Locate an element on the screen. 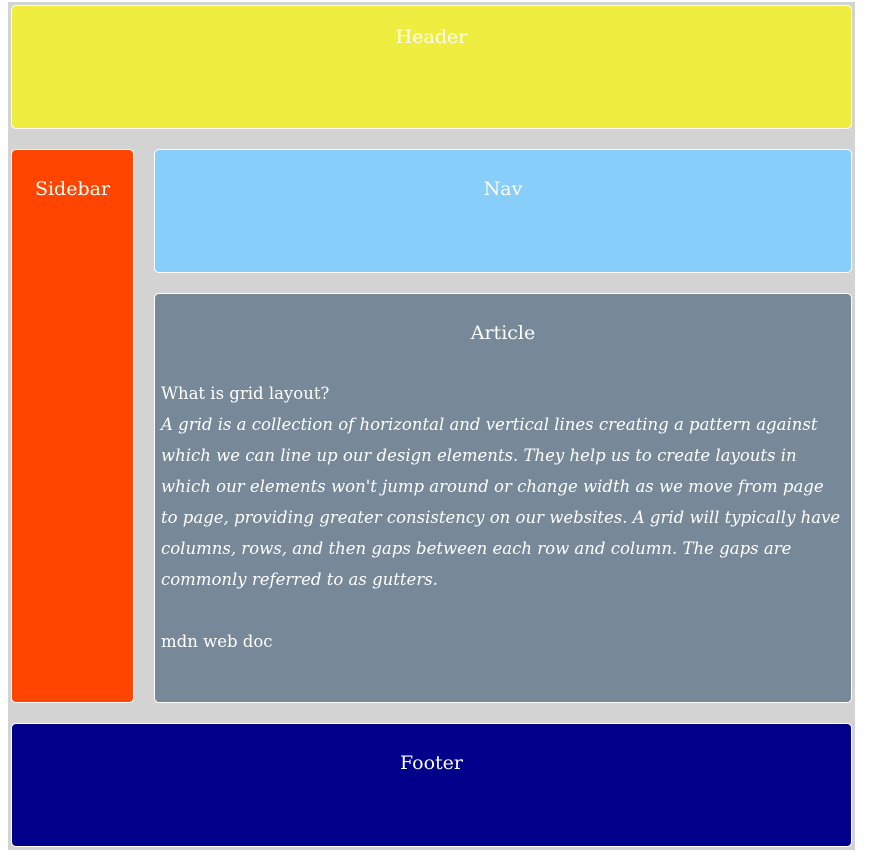 The image size is (870, 862). article-title: Article is located at coordinates (503, 333).